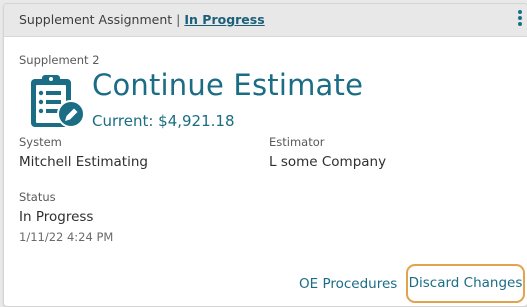  What do you see at coordinates (66, 237) in the screenshot?
I see `status-date: 1/11/22 4:24 PM` at bounding box center [66, 237].